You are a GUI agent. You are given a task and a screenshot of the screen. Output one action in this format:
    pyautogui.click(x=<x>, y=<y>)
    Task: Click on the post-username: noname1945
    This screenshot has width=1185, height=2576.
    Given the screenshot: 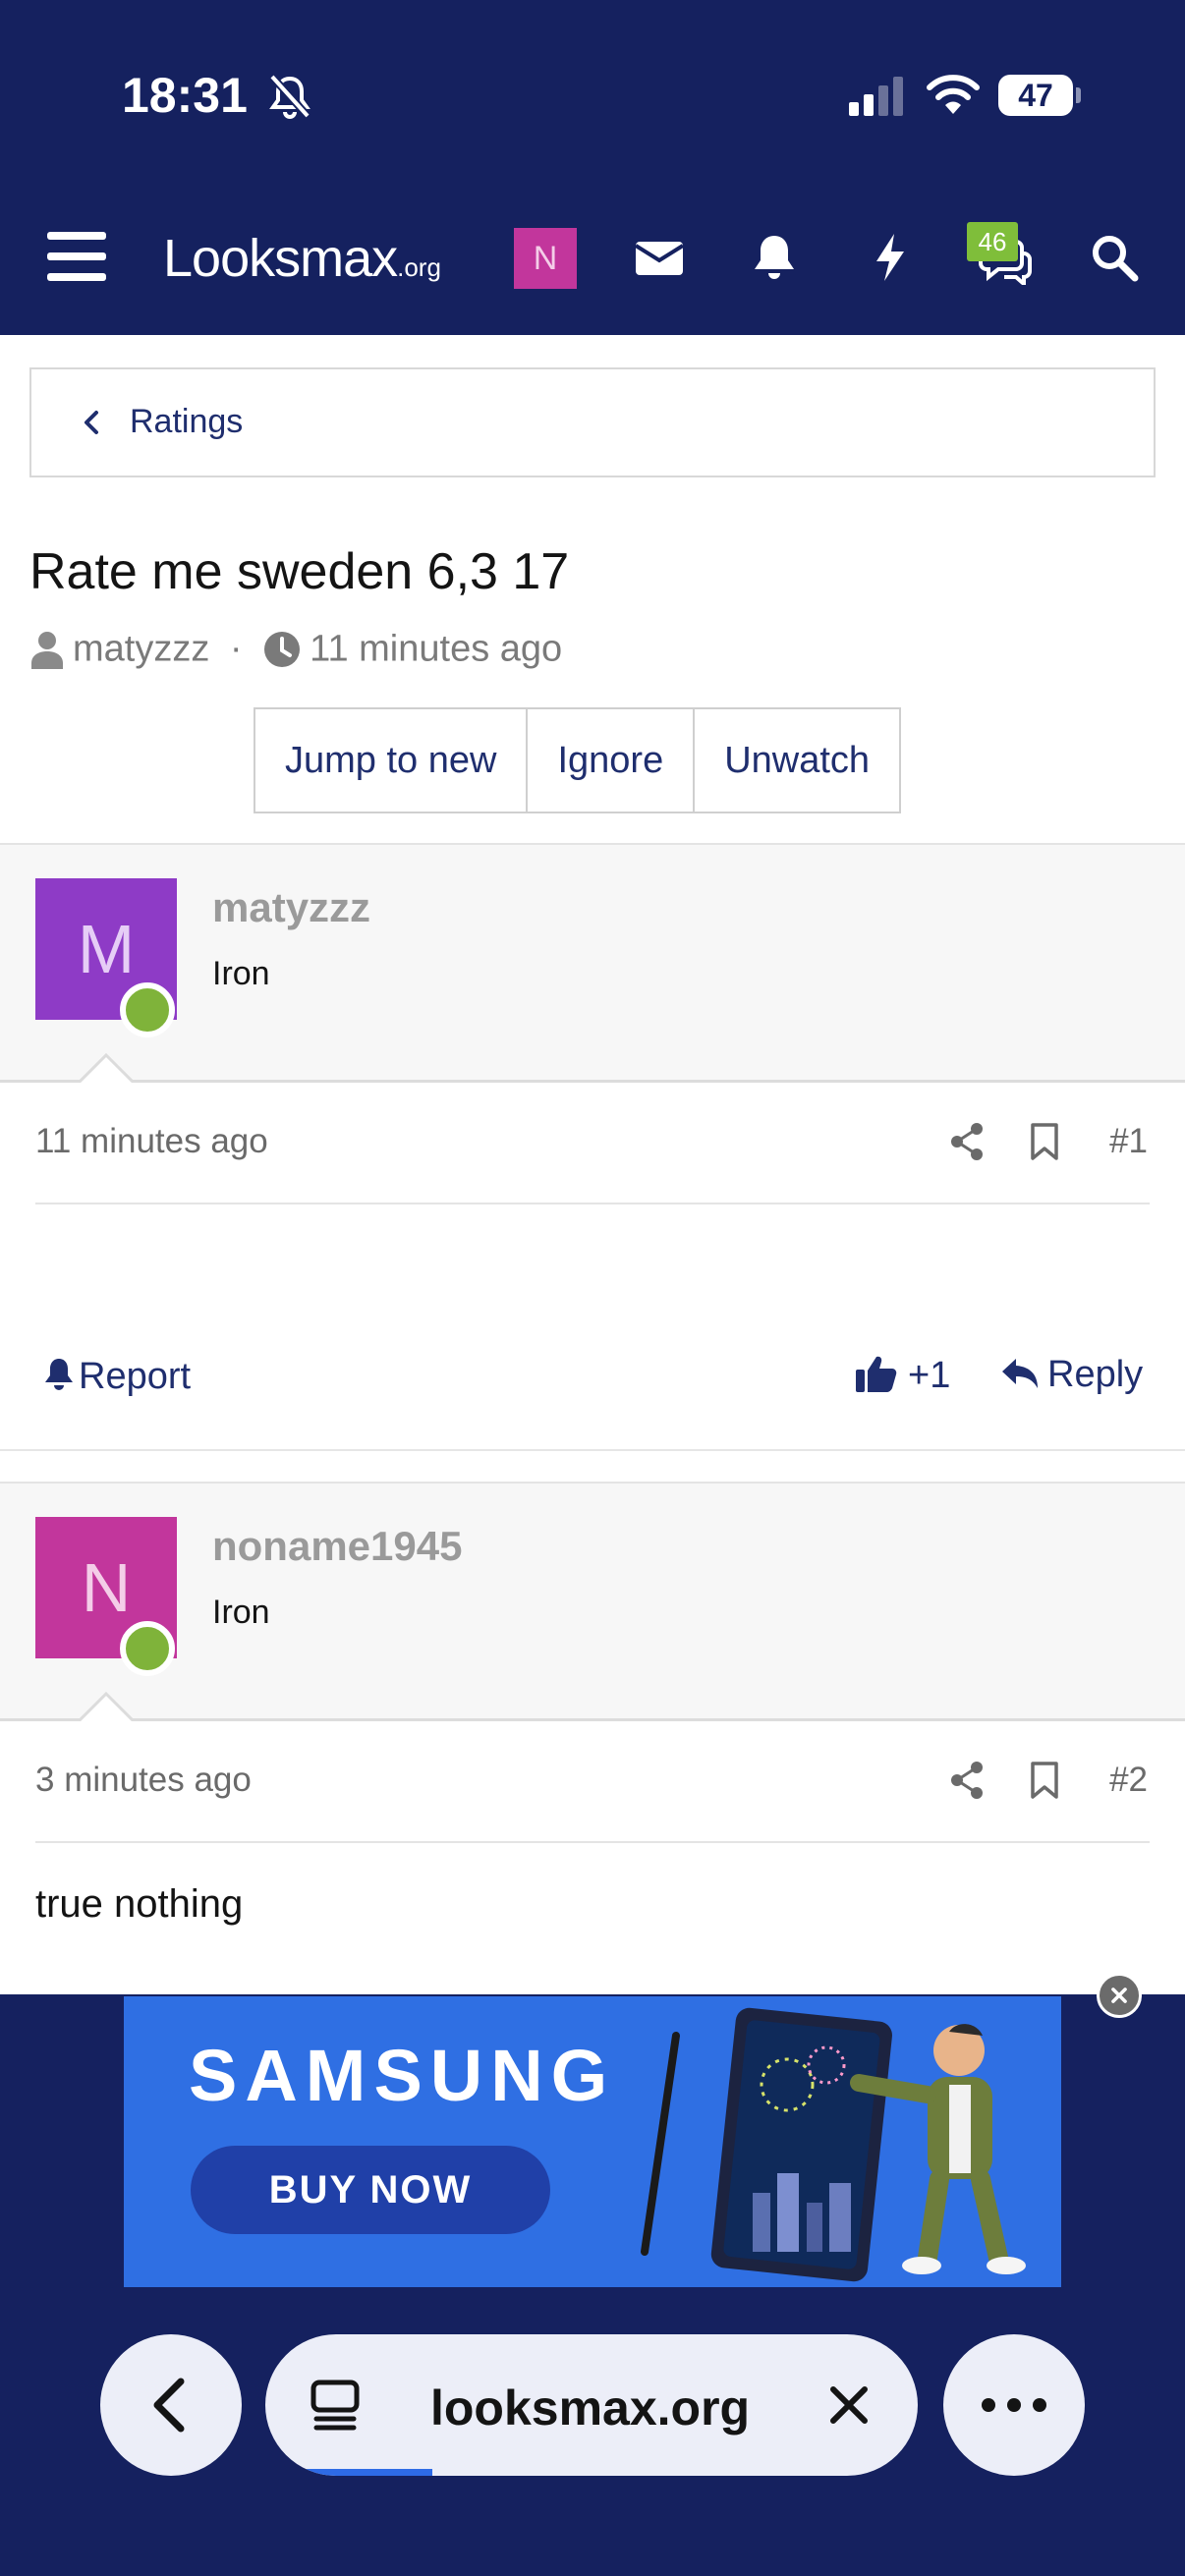 What is the action you would take?
    pyautogui.click(x=337, y=1546)
    